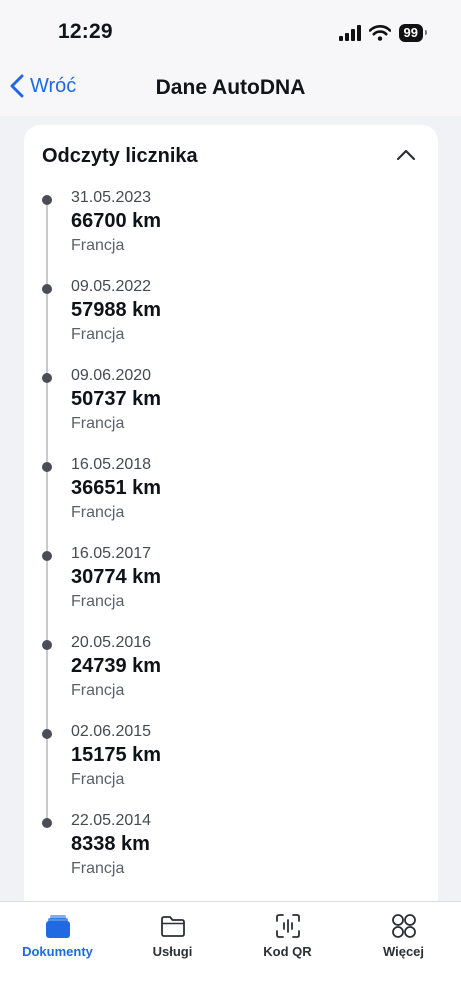 The image size is (461, 1000). I want to click on reading-date: 31.05.2023, so click(111, 197).